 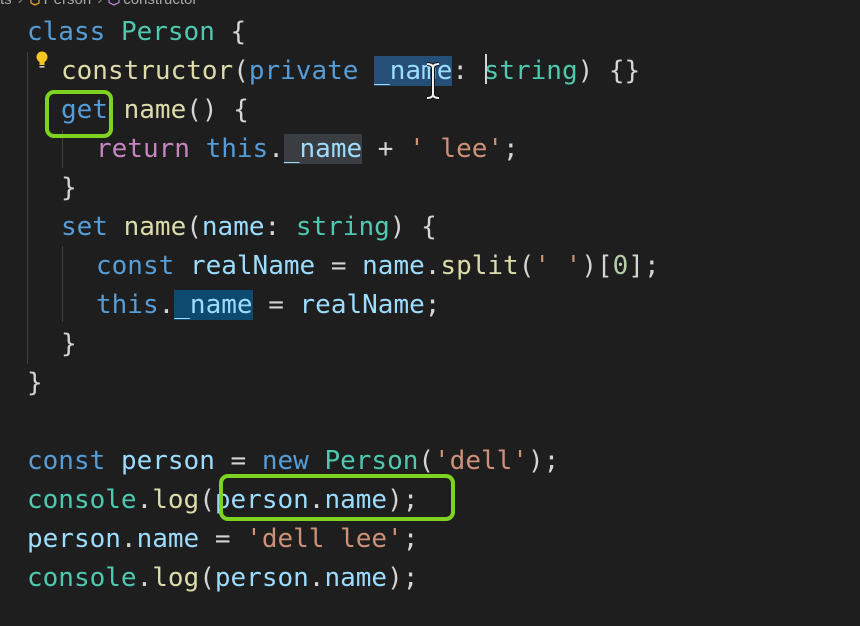 I want to click on token-set-keyword: set, so click(x=84, y=227).